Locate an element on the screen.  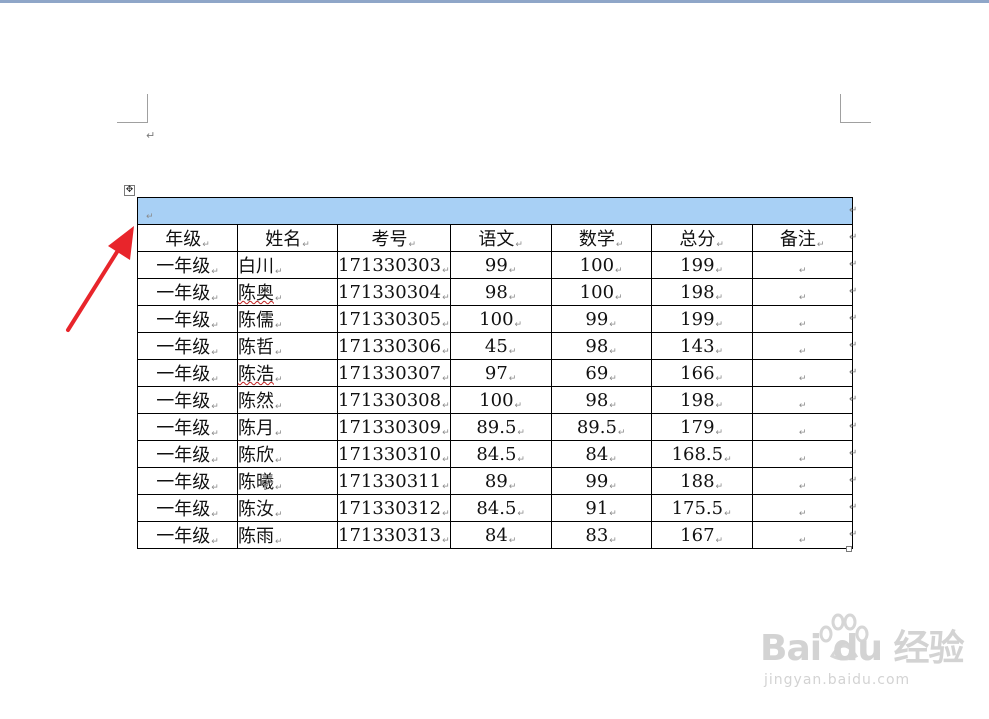
table-cell: 179↵ is located at coordinates (701, 427).